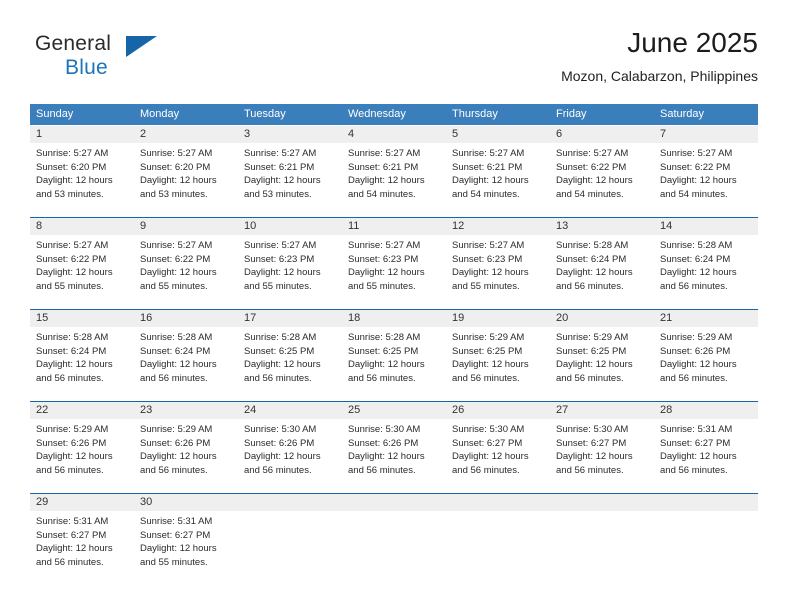  Describe the element at coordinates (706, 318) in the screenshot. I see `day-number-band: 21` at that location.